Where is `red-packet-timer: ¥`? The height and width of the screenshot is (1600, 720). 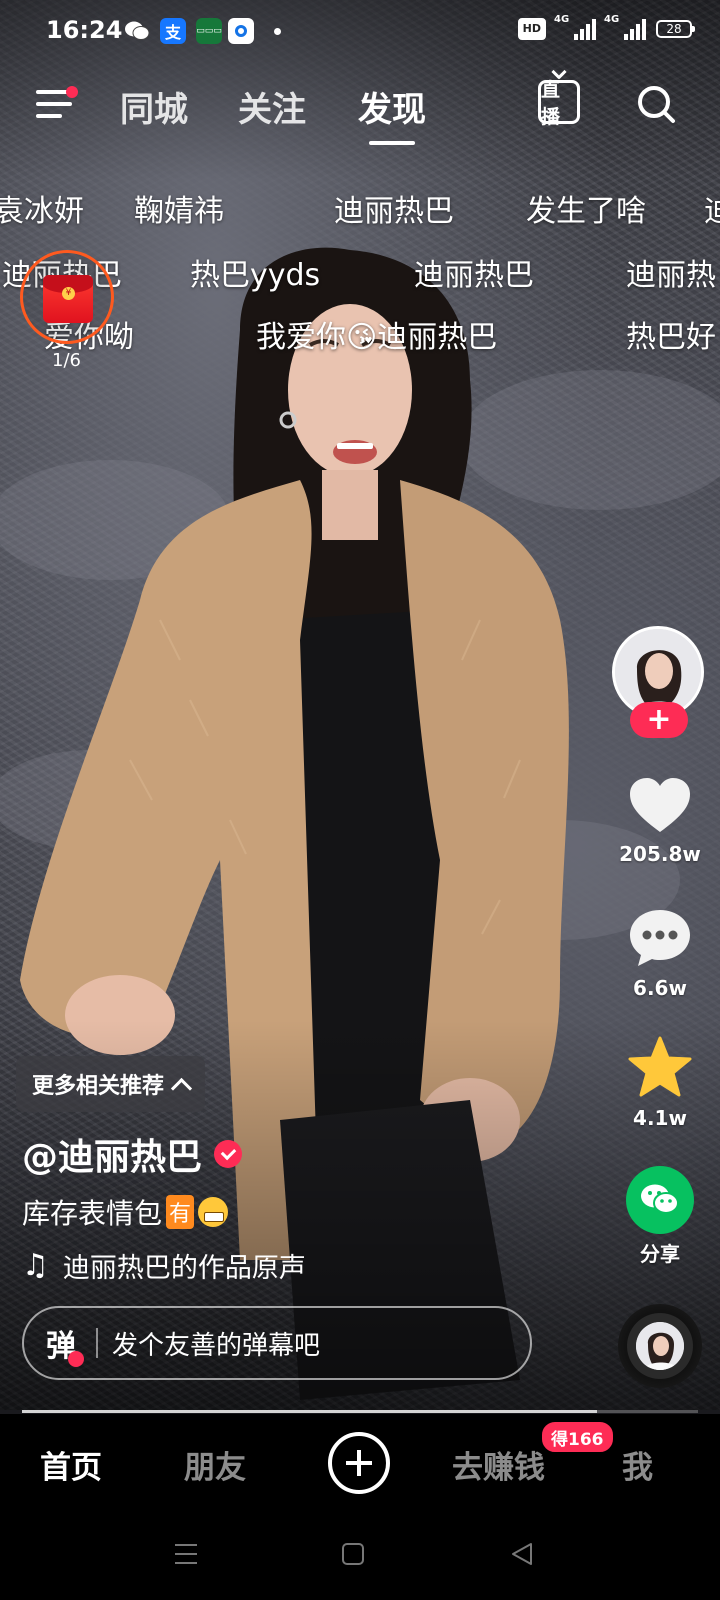
red-packet-timer: ¥ is located at coordinates (67, 297).